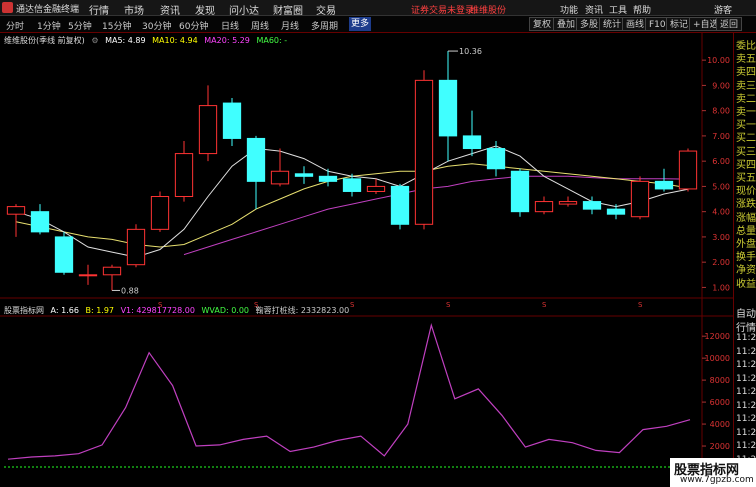 The width and height of the screenshot is (756, 487). Describe the element at coordinates (49, 25) in the screenshot. I see `period-1min: 1分钟` at that location.